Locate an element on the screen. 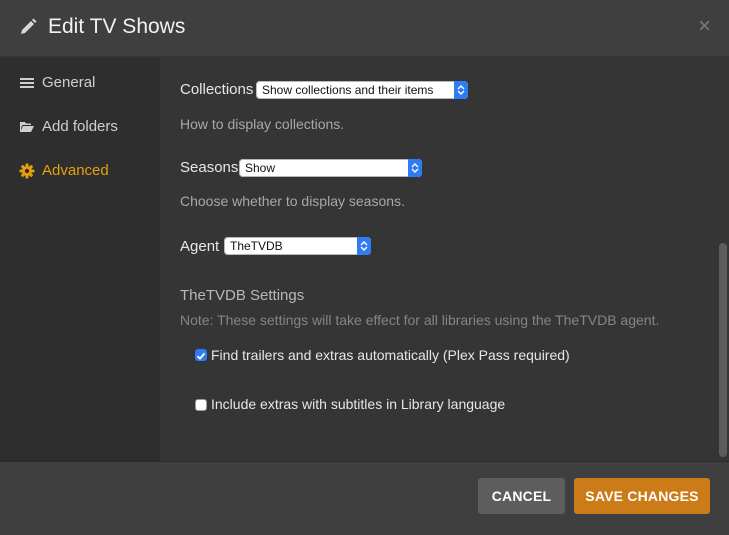  dialog-footer: CANCEL SAVE CHANGES is located at coordinates (364, 498).